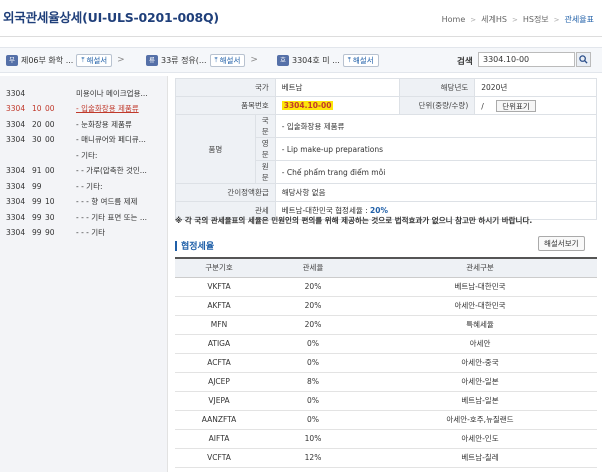  I want to click on search-button, so click(583, 59).